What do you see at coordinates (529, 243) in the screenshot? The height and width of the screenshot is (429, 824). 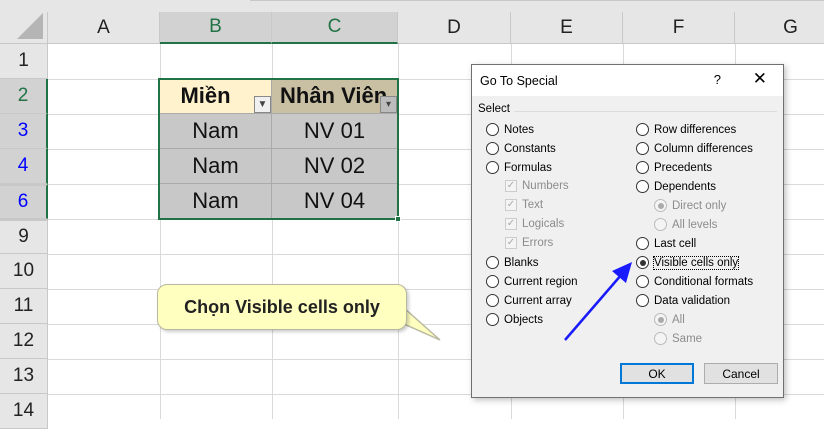 I see `check-errors: ✓ Errors` at bounding box center [529, 243].